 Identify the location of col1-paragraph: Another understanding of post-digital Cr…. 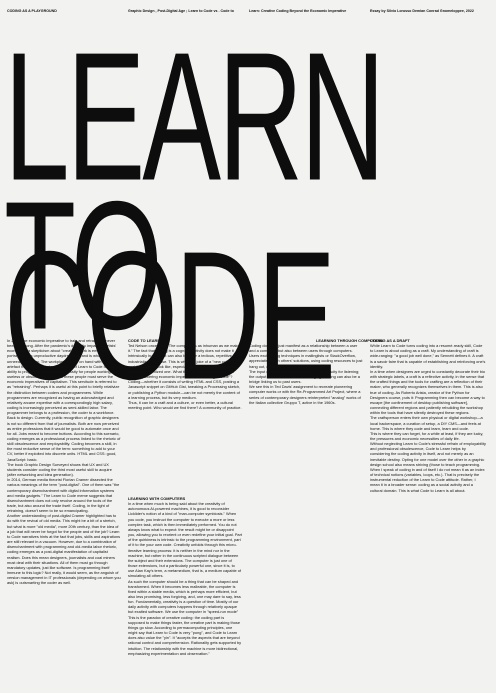
(64, 549).